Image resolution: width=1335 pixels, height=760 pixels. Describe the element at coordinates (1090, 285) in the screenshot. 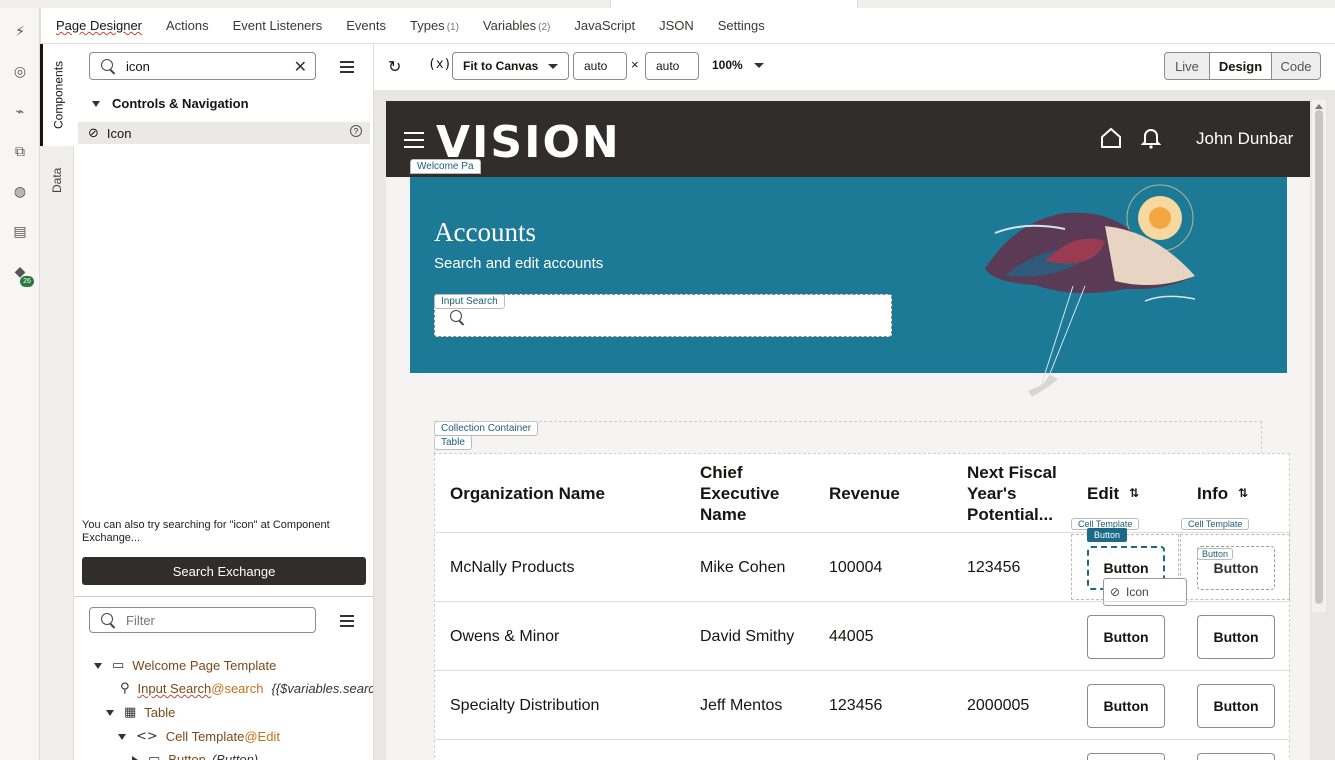

I see `hero-illustration` at that location.